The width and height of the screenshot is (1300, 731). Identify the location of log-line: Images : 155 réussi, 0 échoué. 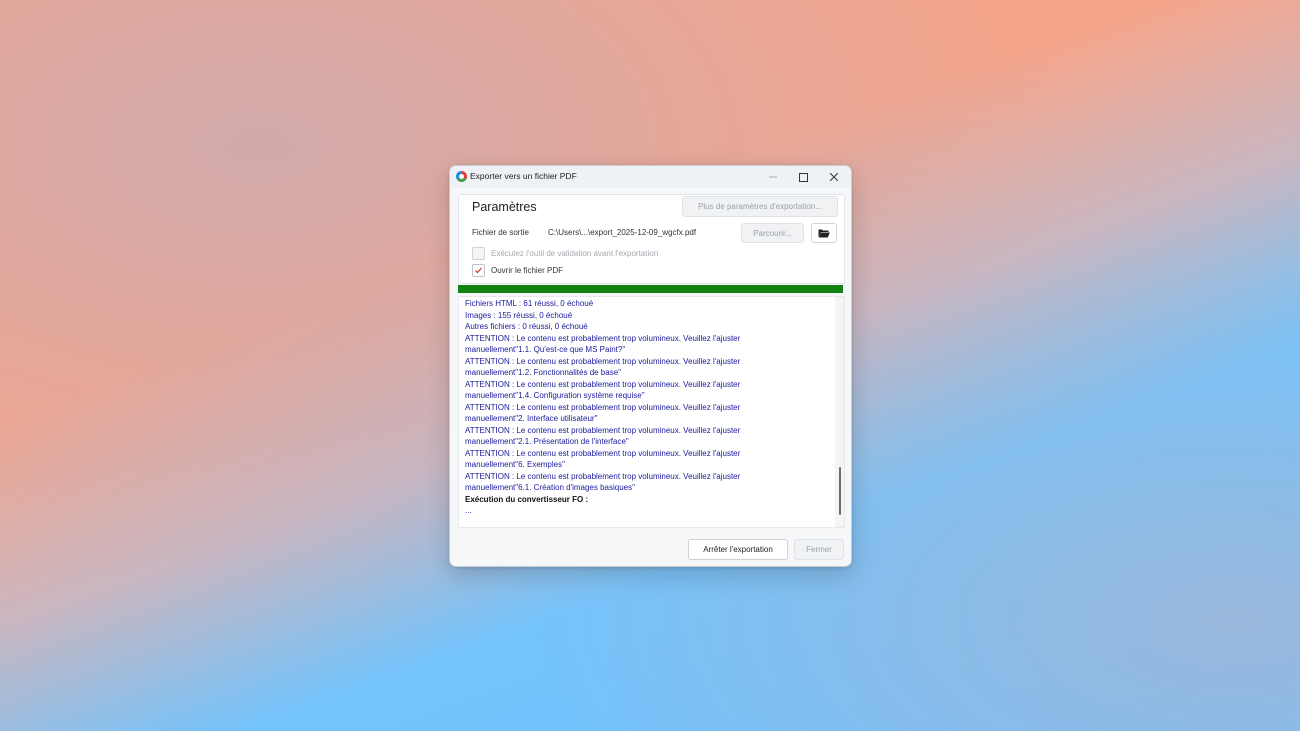
(519, 315).